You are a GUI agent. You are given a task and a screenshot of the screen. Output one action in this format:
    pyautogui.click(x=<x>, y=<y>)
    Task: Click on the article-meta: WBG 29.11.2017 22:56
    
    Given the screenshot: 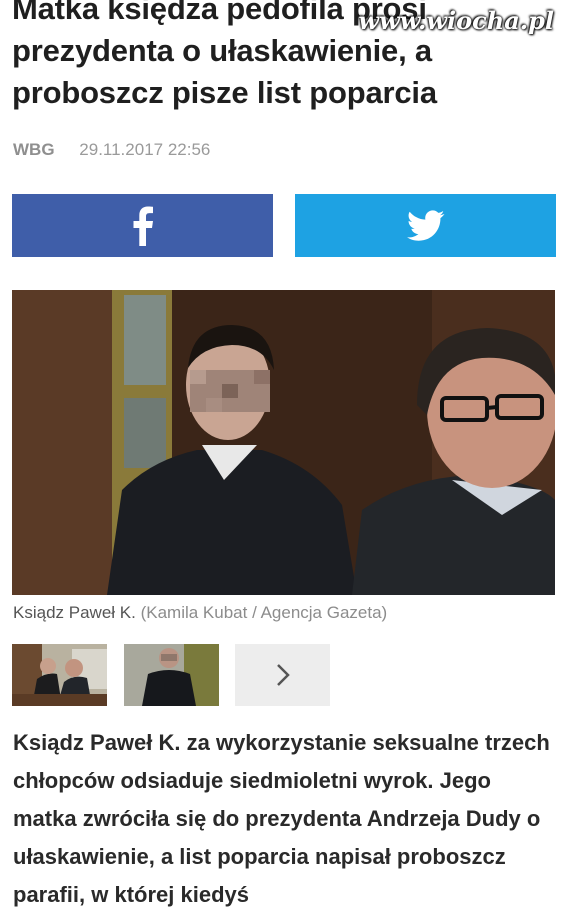 What is the action you would take?
    pyautogui.click(x=111, y=150)
    